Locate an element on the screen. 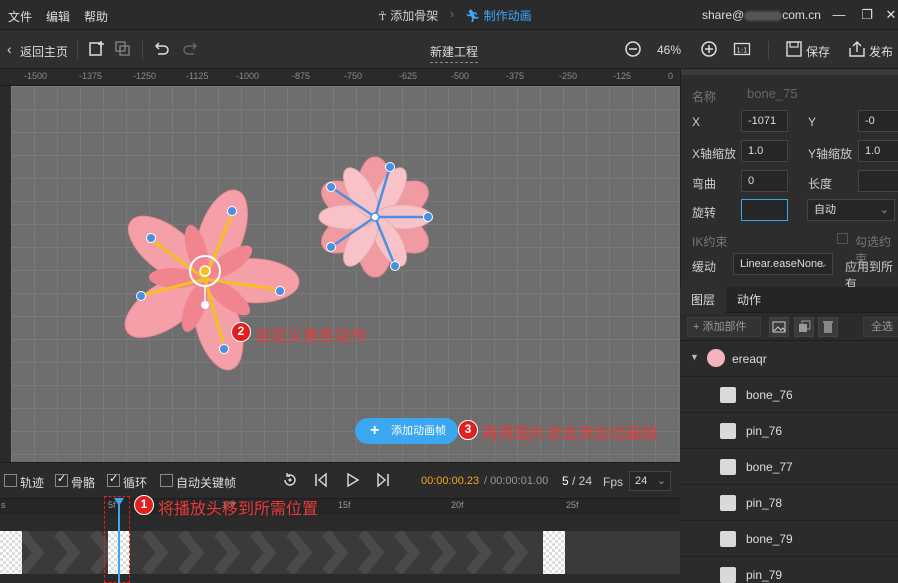  y-field: -0 is located at coordinates (878, 121).